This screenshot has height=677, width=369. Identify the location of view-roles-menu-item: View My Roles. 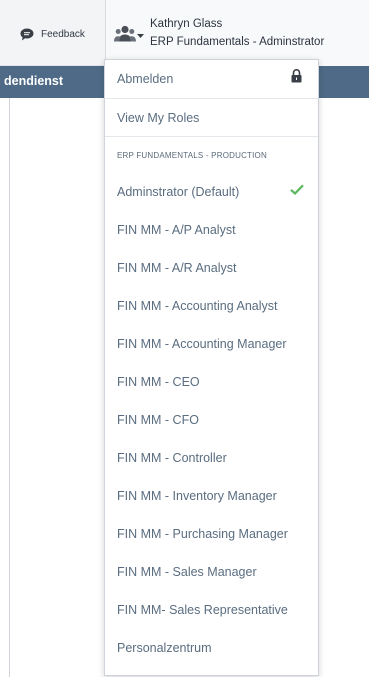
(211, 118).